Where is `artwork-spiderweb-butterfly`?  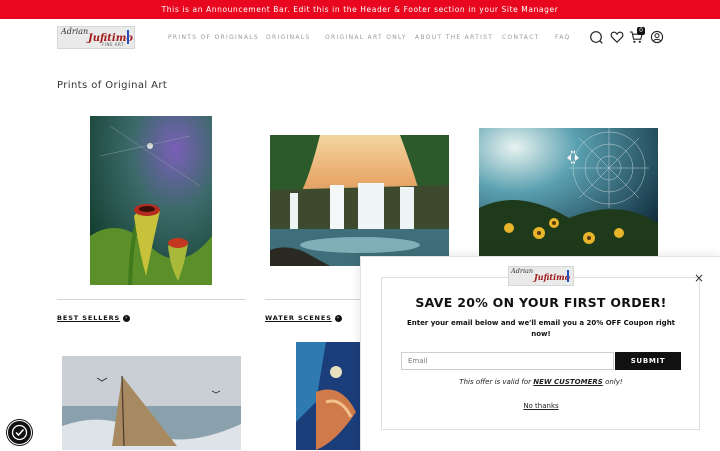
artwork-spiderweb-butterfly is located at coordinates (568, 192).